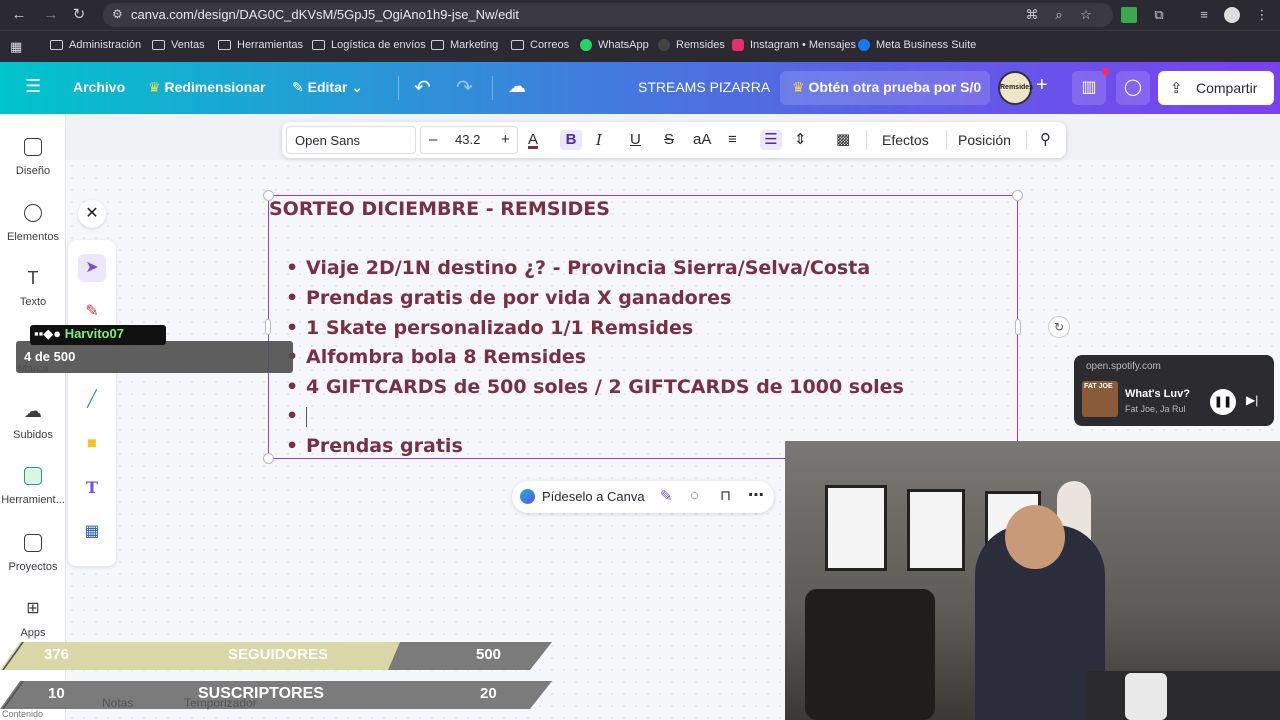 This screenshot has height=720, width=1280. Describe the element at coordinates (92, 488) in the screenshot. I see `add-text-icon: T` at that location.